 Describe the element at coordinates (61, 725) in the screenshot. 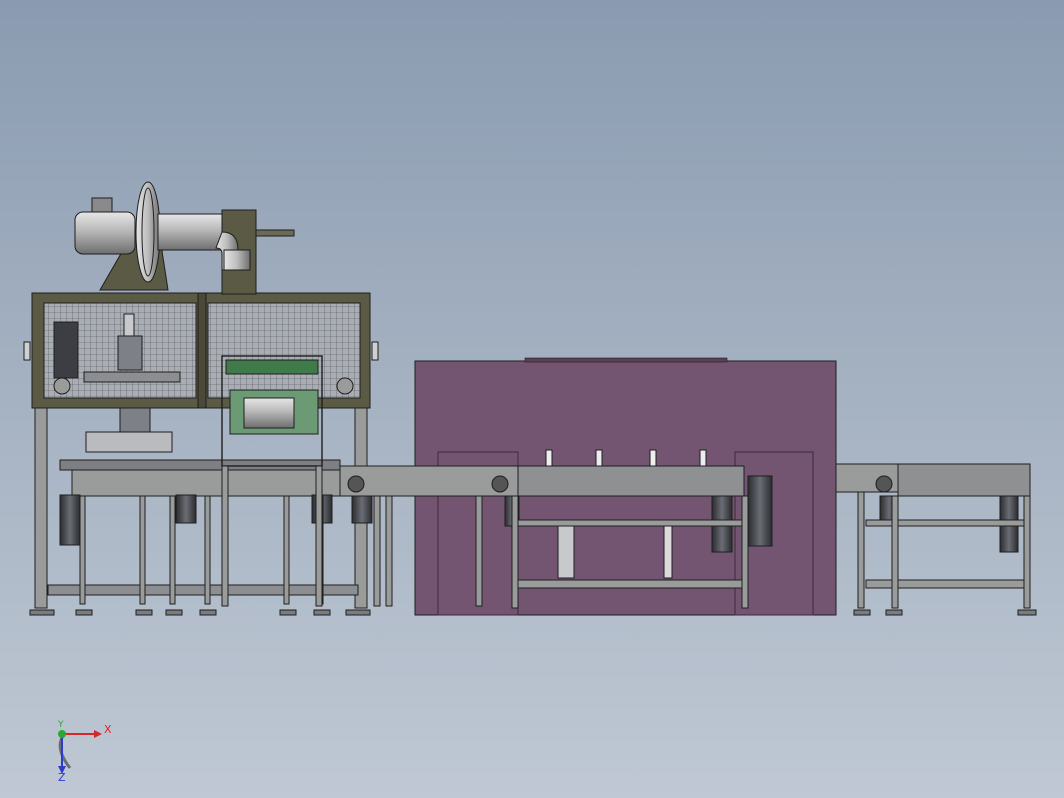

I see `y-axis-label: Y` at that location.